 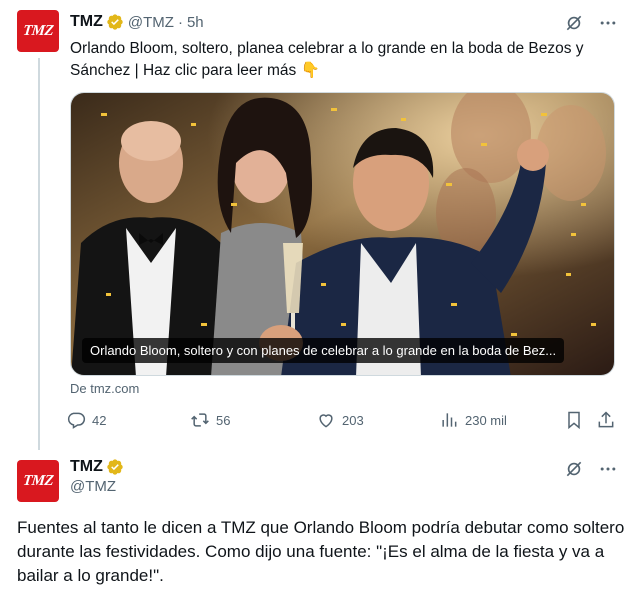 What do you see at coordinates (195, 22) in the screenshot?
I see `timestamp: 5h` at bounding box center [195, 22].